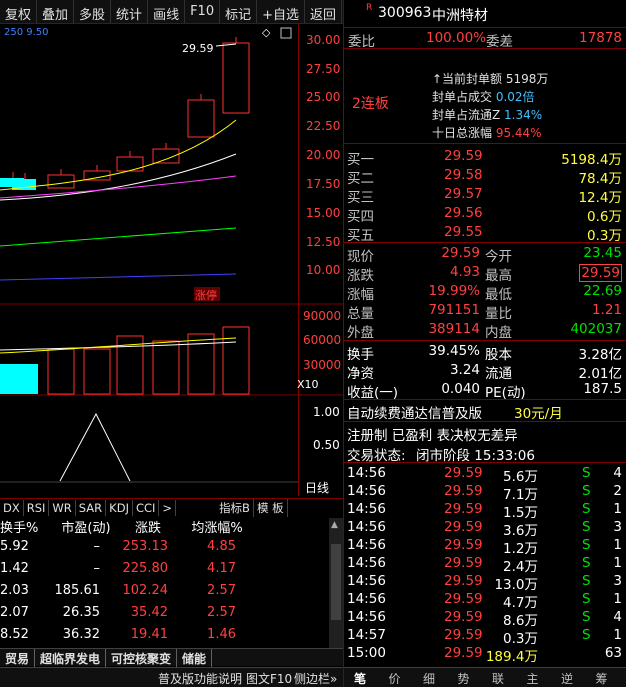 The image size is (626, 687). I want to click on quote-label: 总量, so click(360, 314).